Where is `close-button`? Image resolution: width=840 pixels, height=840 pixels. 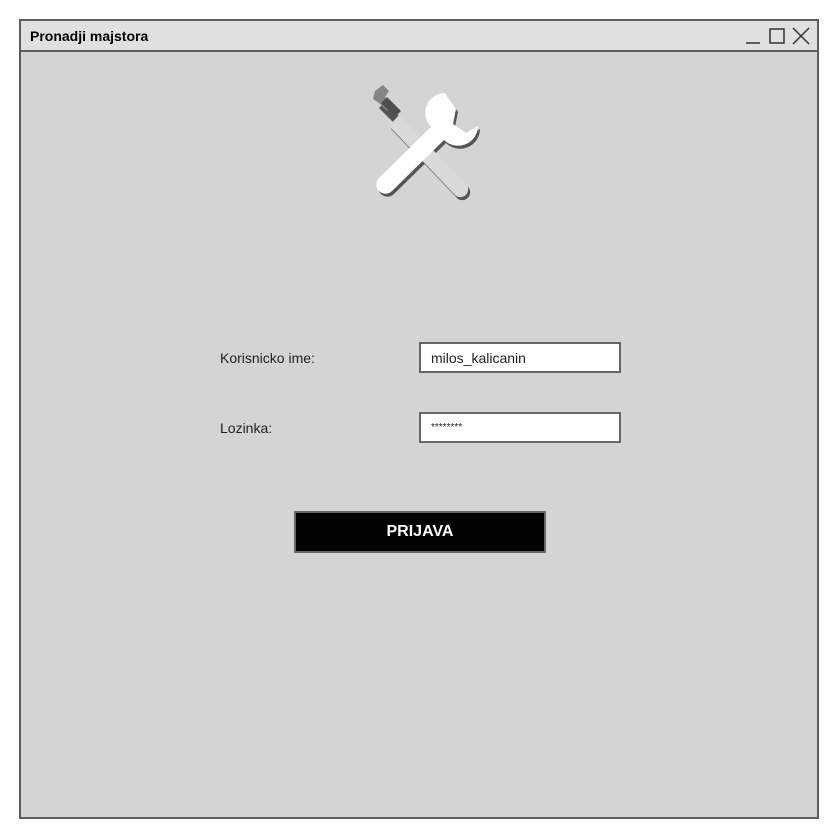
close-button is located at coordinates (801, 36).